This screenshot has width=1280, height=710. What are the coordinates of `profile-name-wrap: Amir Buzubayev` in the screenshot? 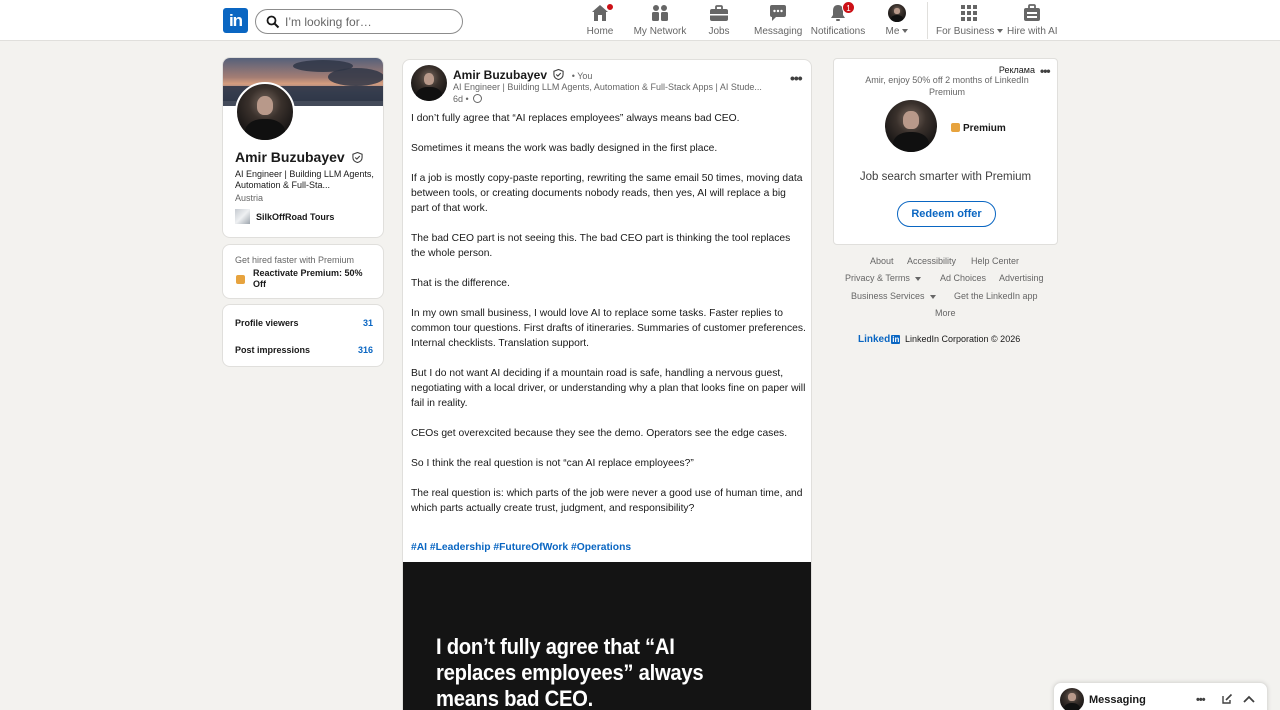 It's located at (299, 157).